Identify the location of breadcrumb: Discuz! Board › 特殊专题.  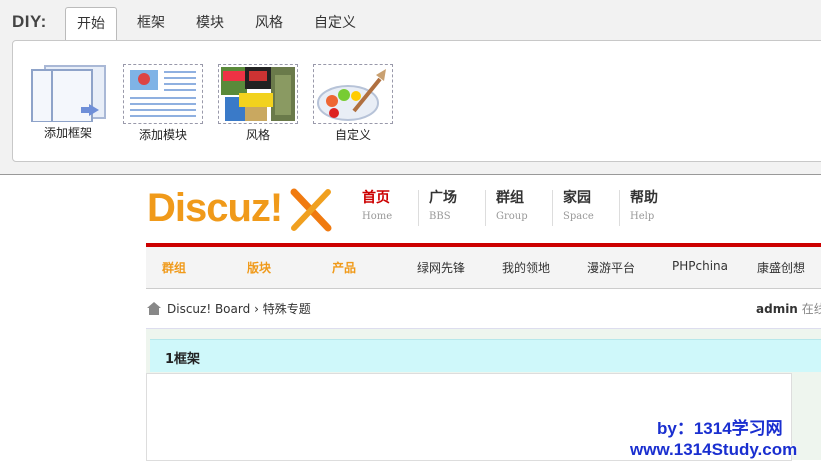
(229, 308).